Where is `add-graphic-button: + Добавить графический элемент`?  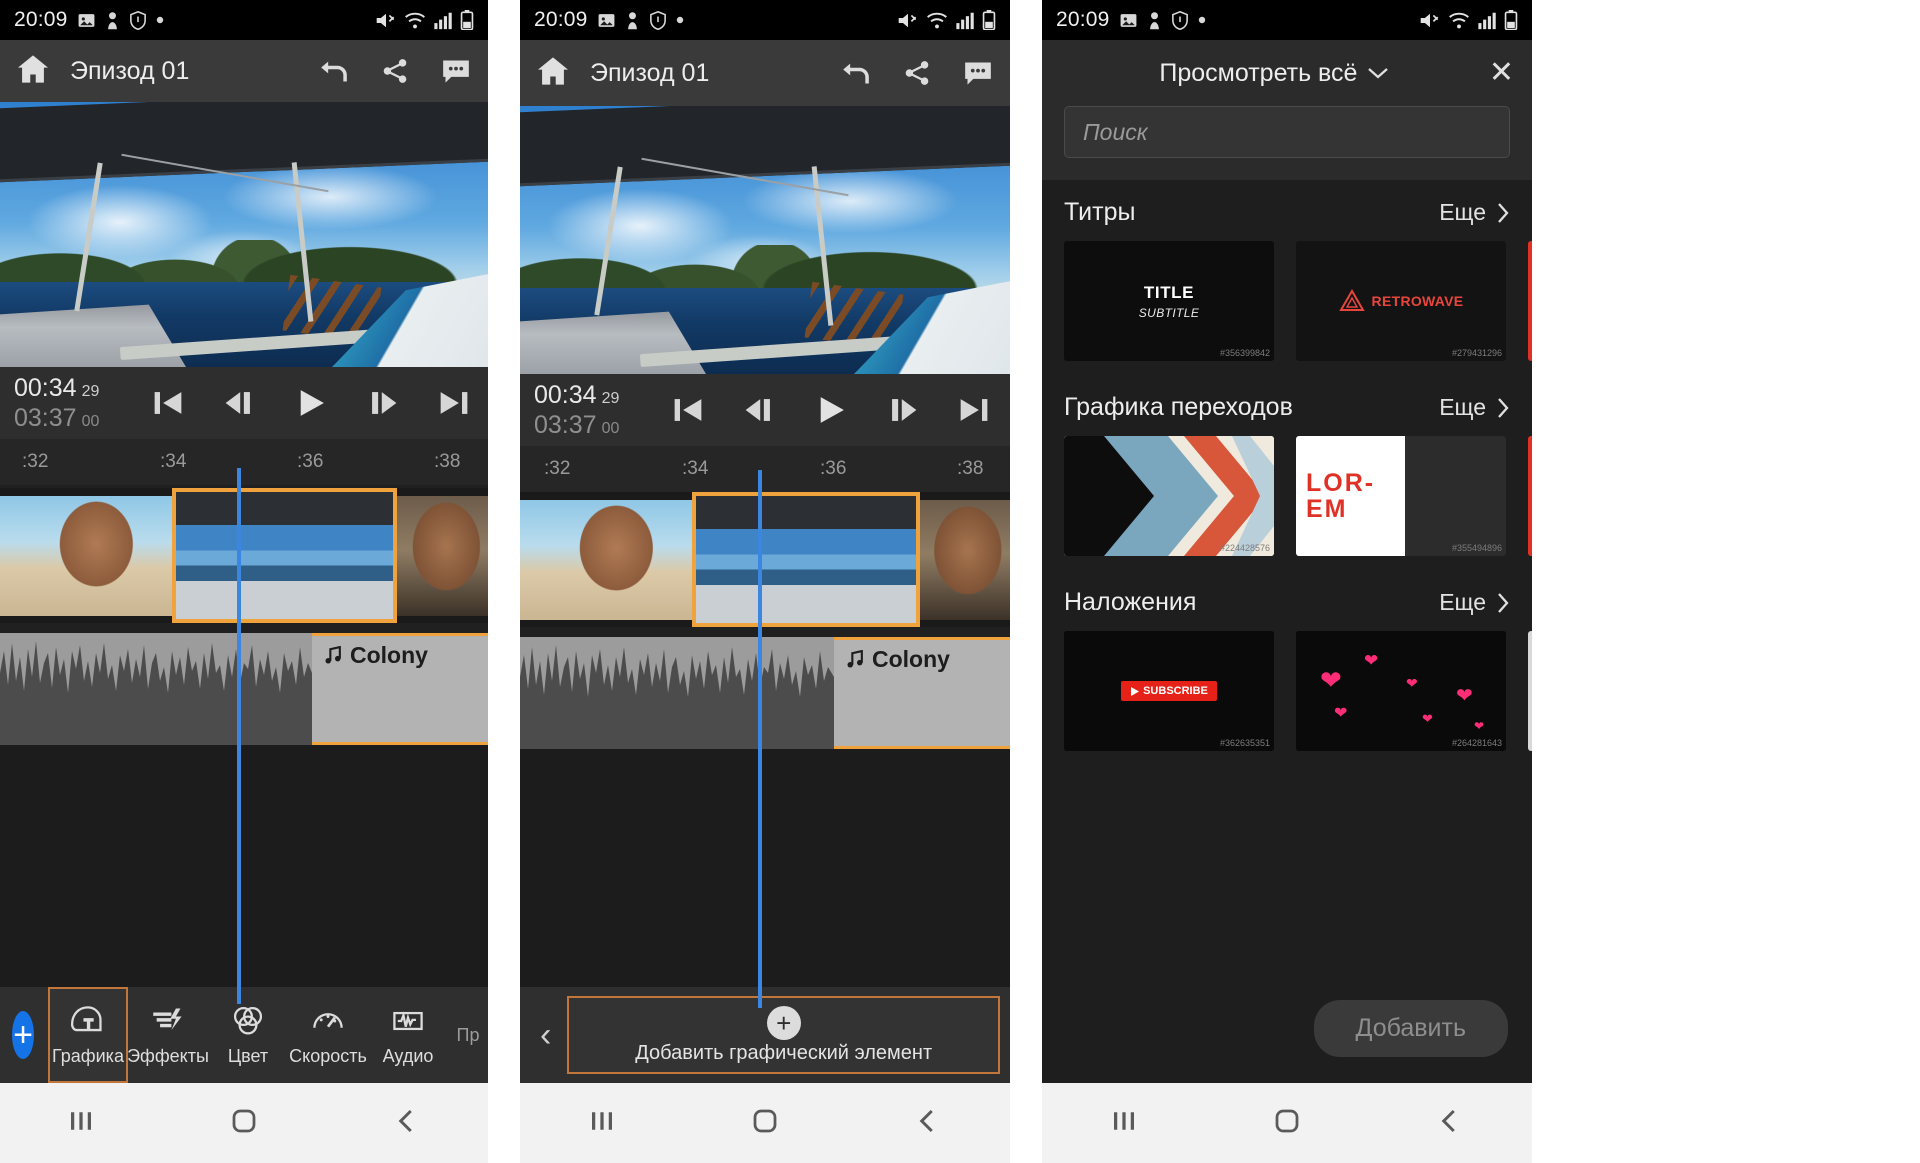 add-graphic-button: + Добавить графический элемент is located at coordinates (783, 1035).